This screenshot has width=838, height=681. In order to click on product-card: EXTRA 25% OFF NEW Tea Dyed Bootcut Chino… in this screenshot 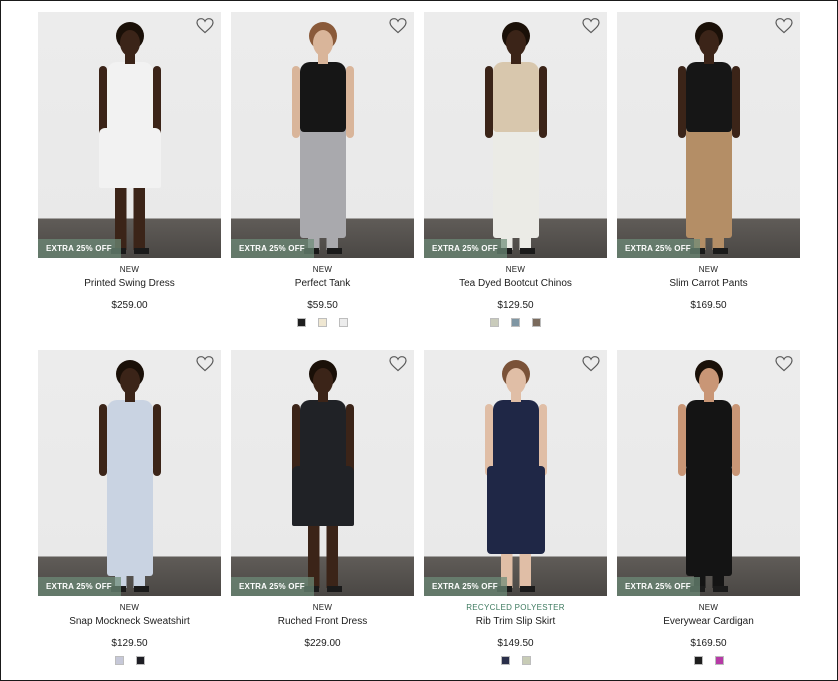, I will do `click(515, 170)`.